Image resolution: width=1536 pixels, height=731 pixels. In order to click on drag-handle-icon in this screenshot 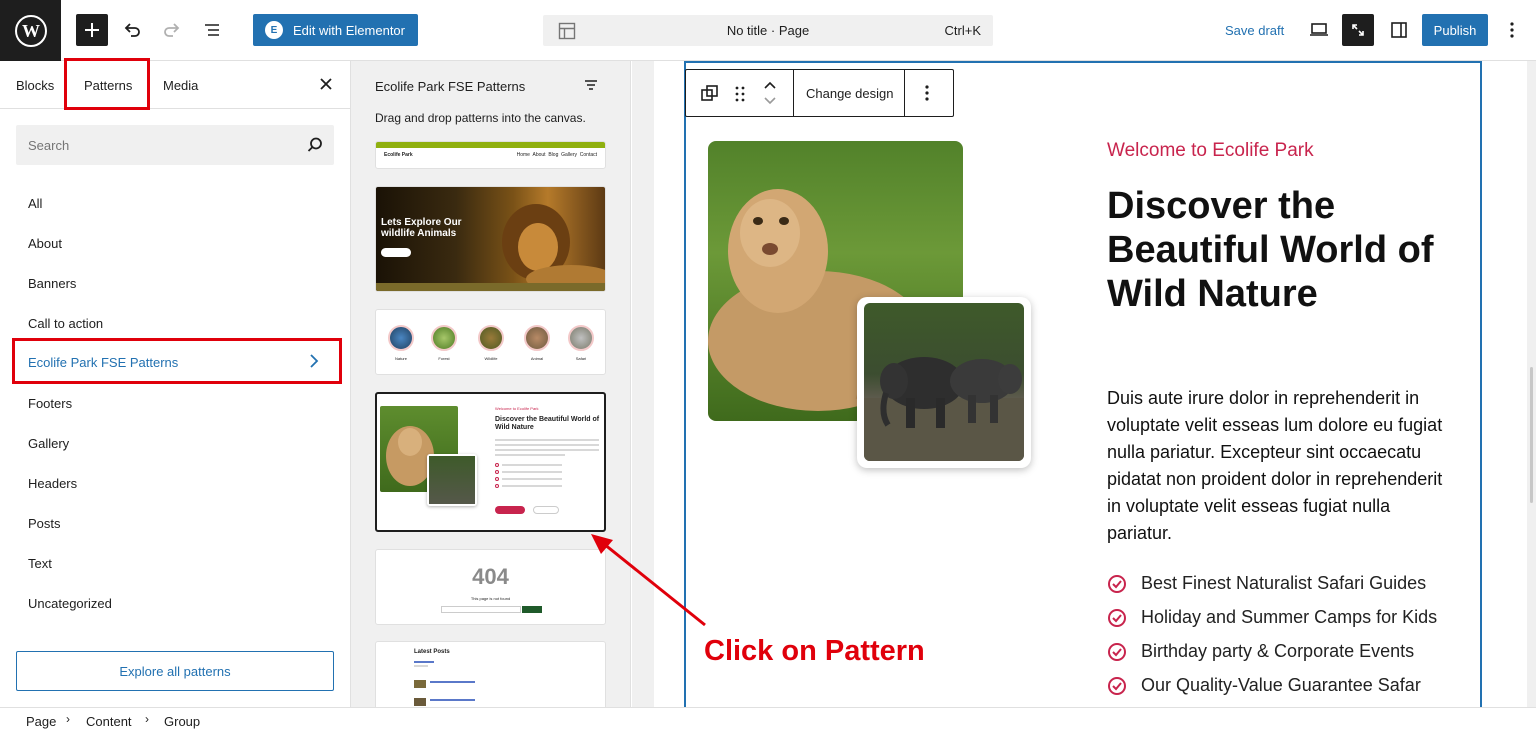, I will do `click(740, 94)`.